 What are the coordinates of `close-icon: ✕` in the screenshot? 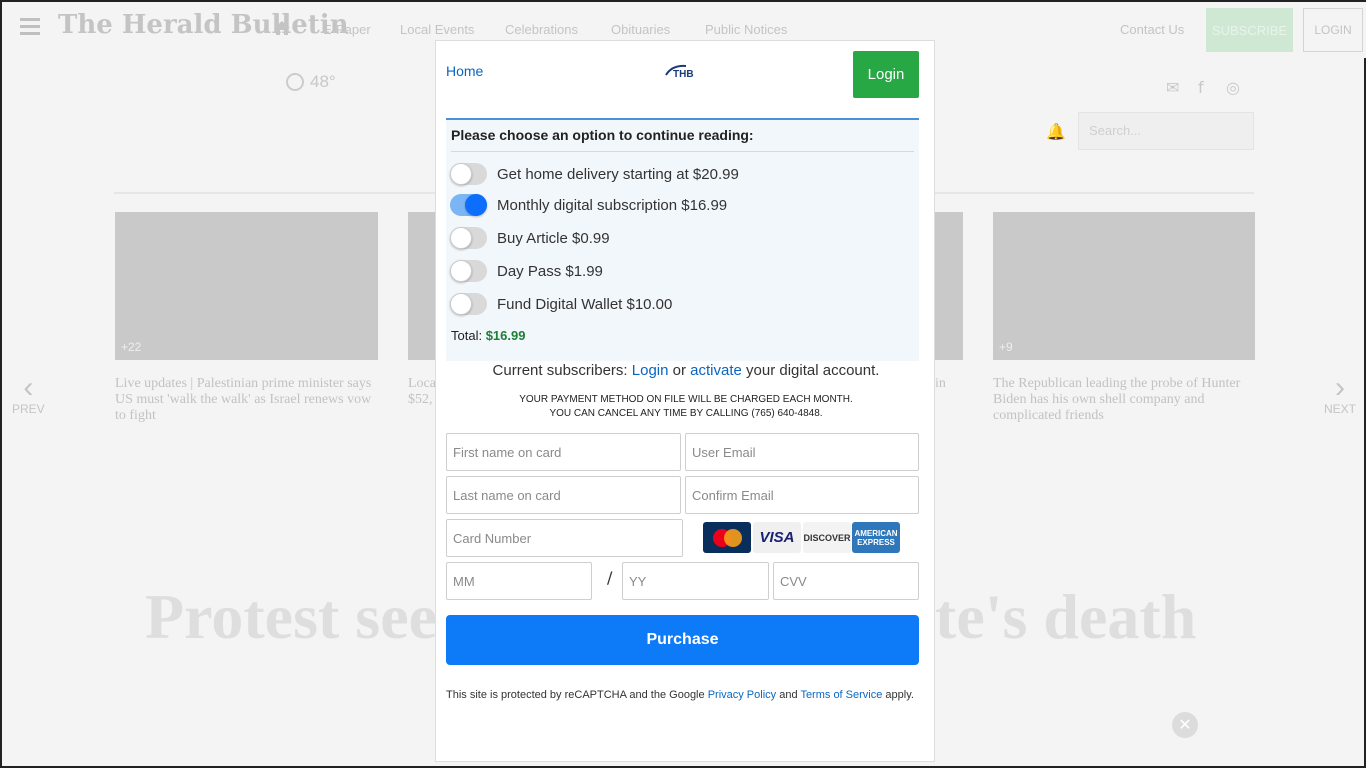 It's located at (1185, 725).